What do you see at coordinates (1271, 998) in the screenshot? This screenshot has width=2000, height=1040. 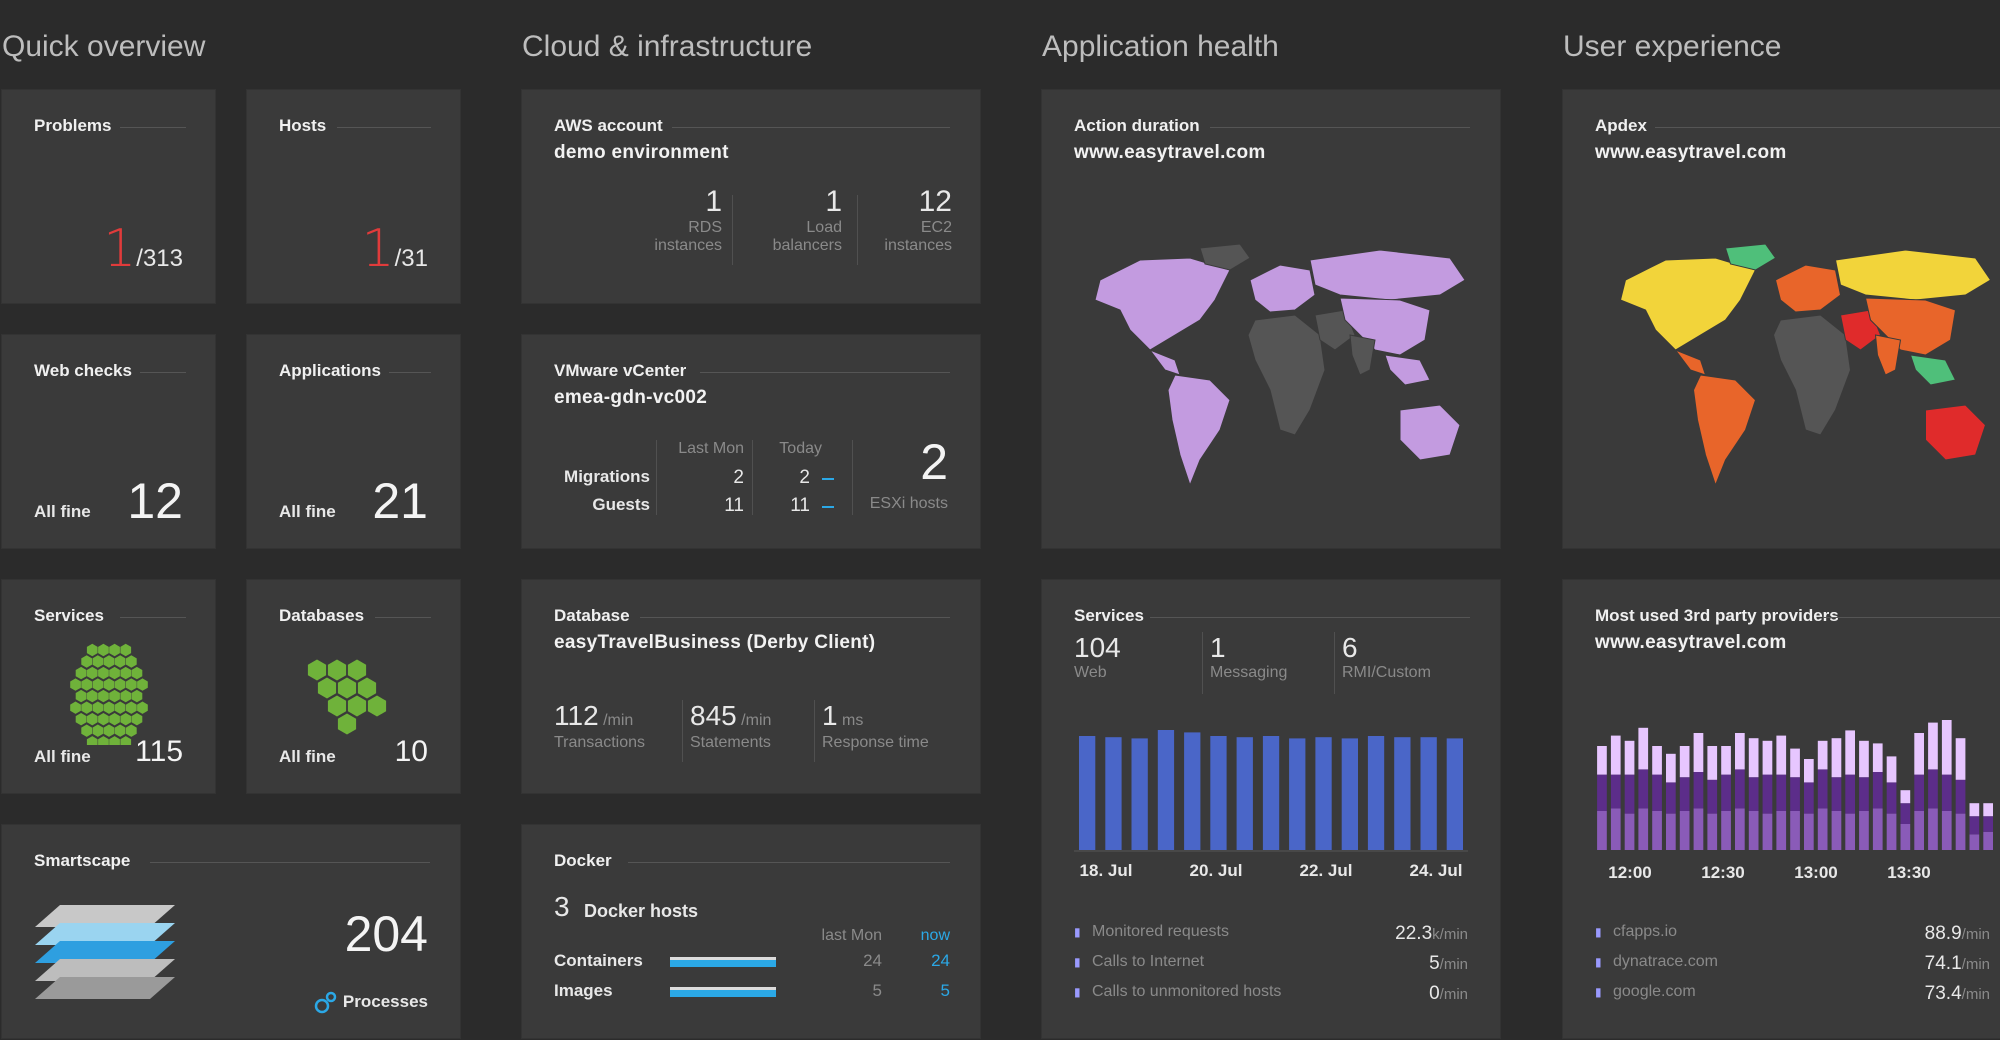 I see `services-legend-row: ▮ Calls to unmonitored hosts 0/min` at bounding box center [1271, 998].